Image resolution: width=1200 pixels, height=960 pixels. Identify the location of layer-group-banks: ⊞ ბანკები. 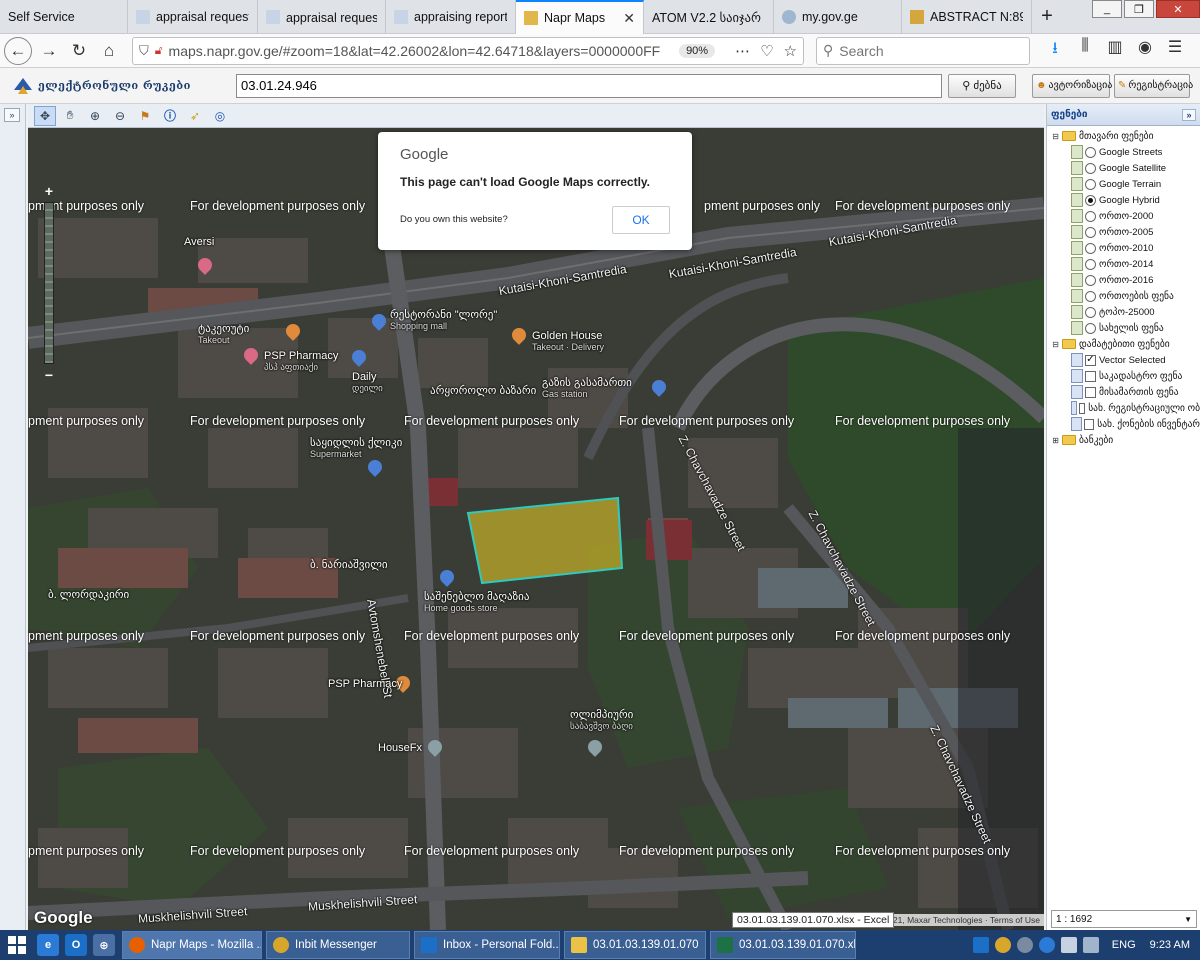
(1125, 440).